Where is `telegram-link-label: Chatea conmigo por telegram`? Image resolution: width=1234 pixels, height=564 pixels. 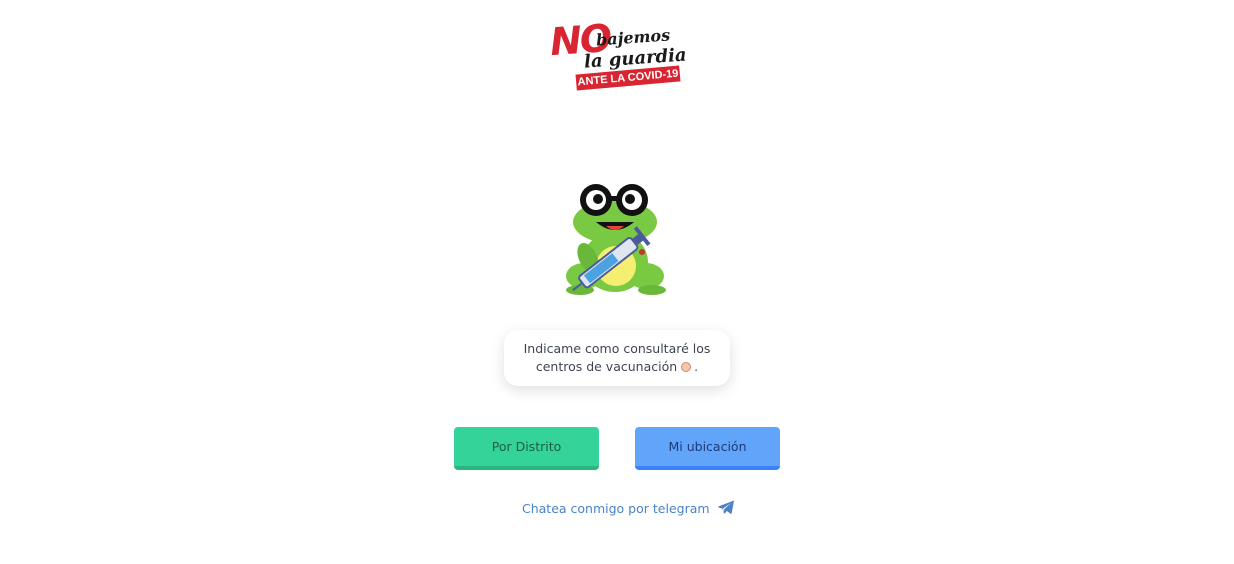
telegram-link-label: Chatea conmigo por telegram is located at coordinates (616, 508).